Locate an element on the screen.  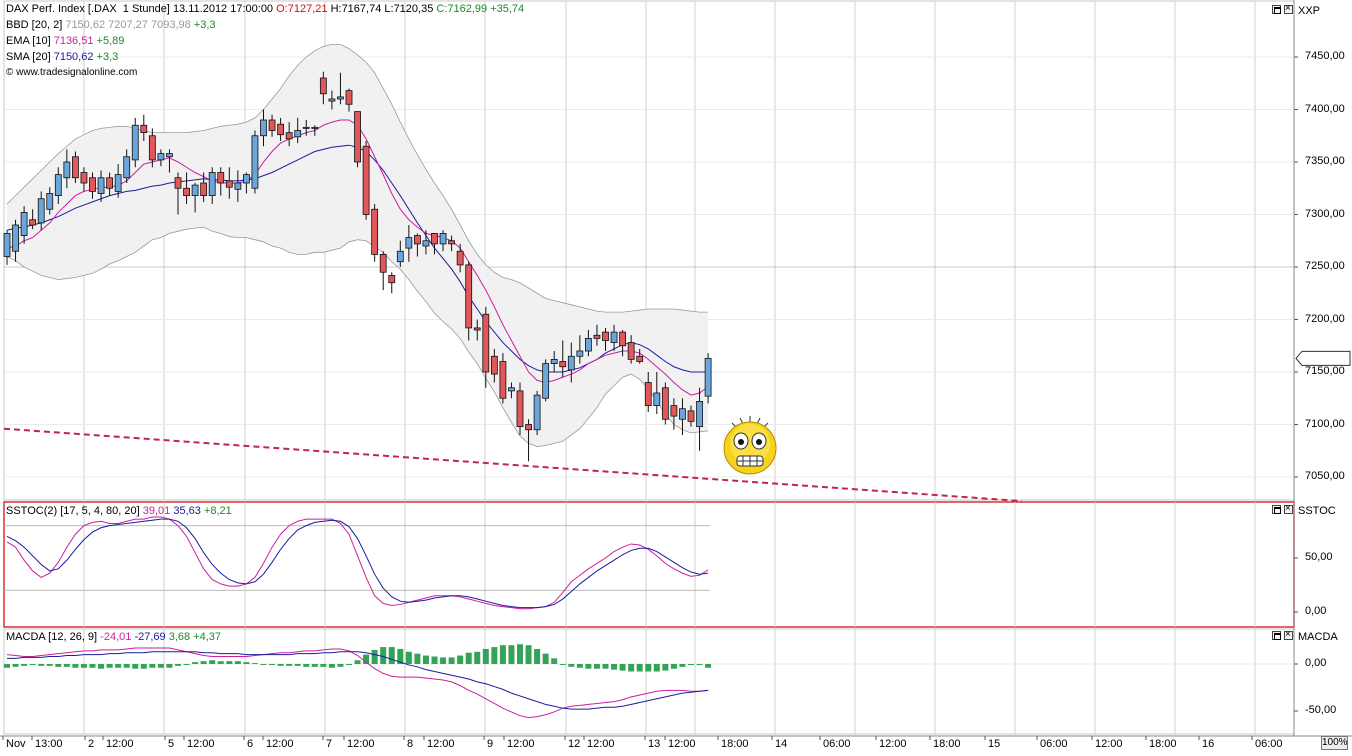
main-y-tick-label: 7250,00 is located at coordinates (1325, 266).